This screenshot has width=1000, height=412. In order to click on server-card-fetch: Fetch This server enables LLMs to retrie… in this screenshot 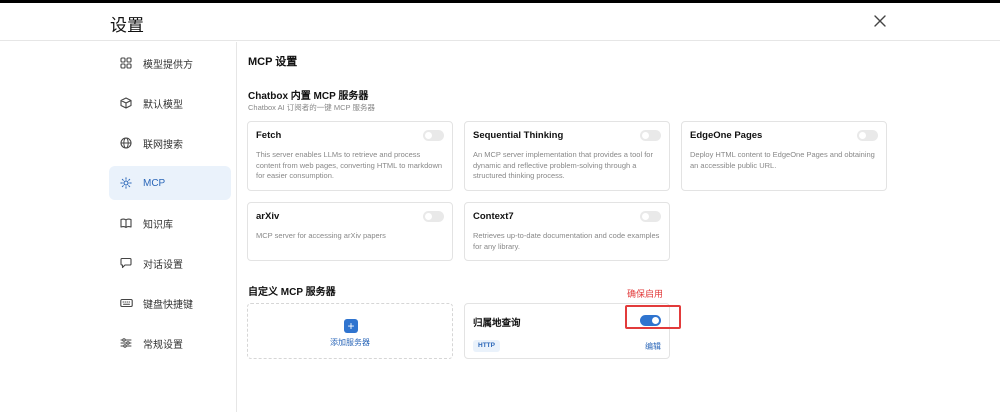, I will do `click(350, 156)`.